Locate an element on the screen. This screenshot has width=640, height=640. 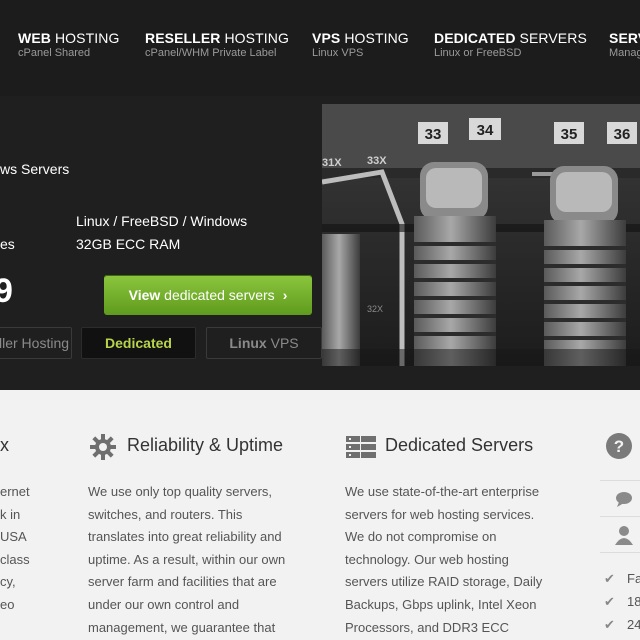
nav-item-dedicated-servers: DEDICATED SERVERS Linux or FreeBSD is located at coordinates (510, 44).